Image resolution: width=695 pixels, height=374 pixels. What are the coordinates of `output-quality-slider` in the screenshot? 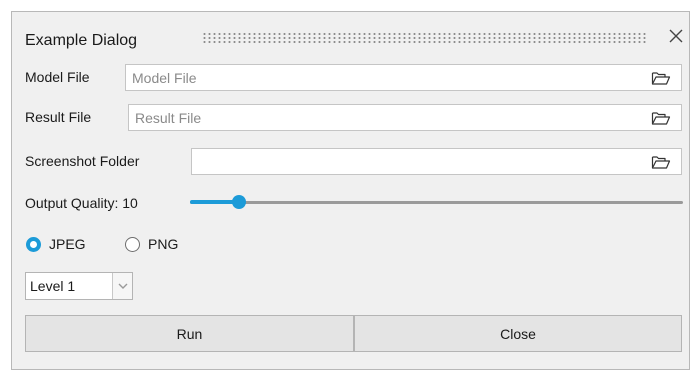 It's located at (436, 203).